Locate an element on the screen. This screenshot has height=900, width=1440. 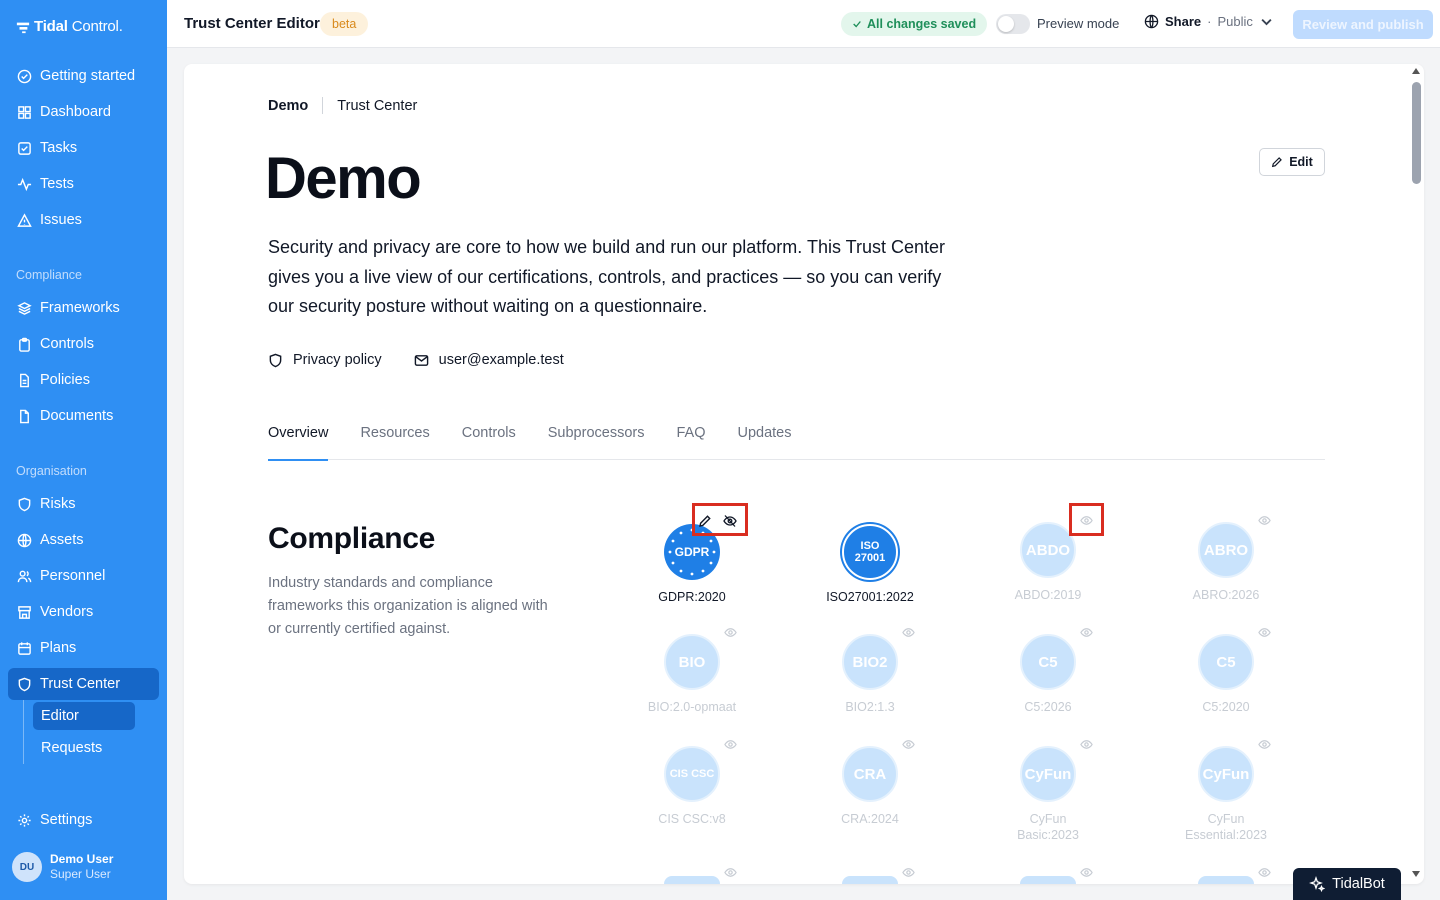
nav-documents: Documents is located at coordinates (83, 416).